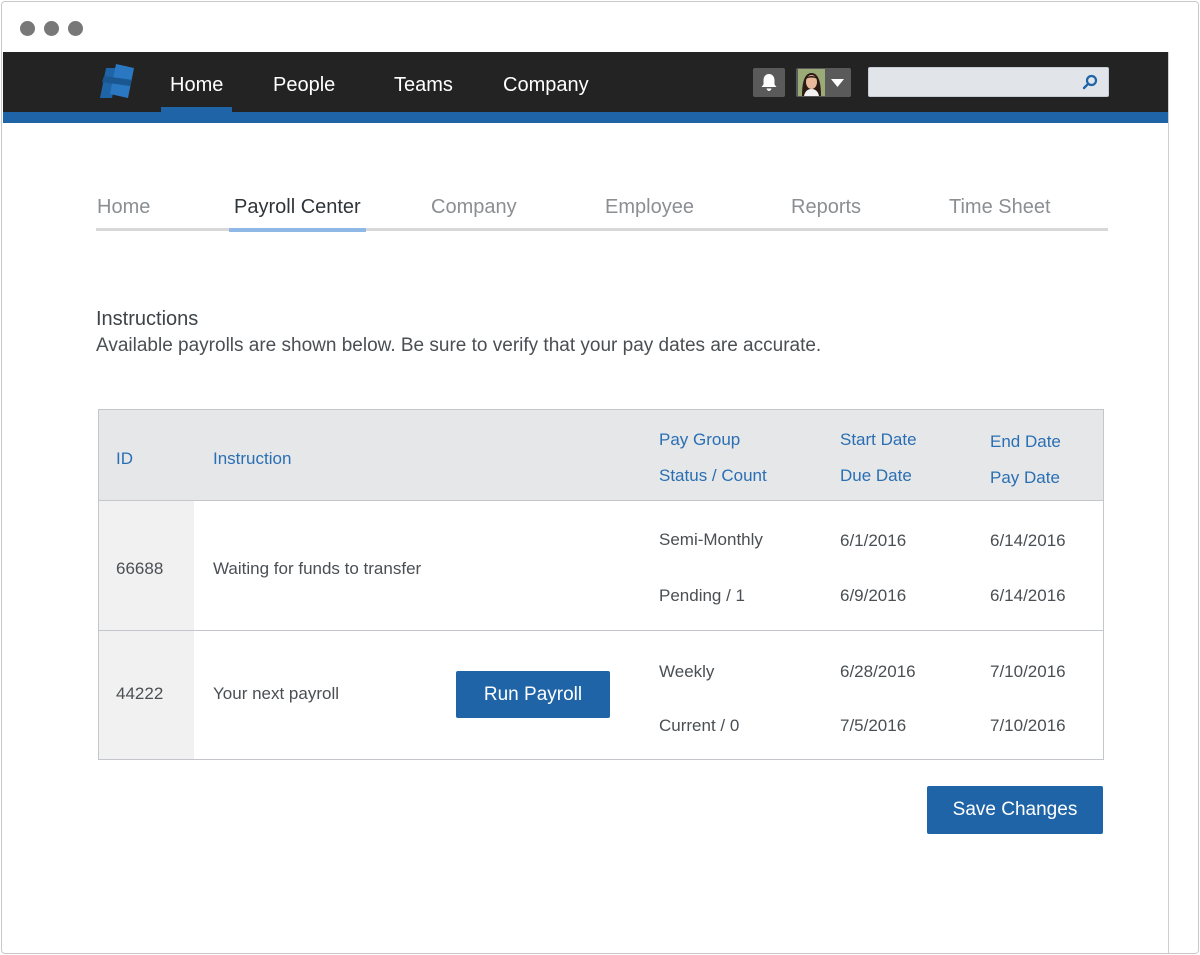 This screenshot has width=1200, height=955. Describe the element at coordinates (474, 207) in the screenshot. I see `tab-company: Company` at that location.